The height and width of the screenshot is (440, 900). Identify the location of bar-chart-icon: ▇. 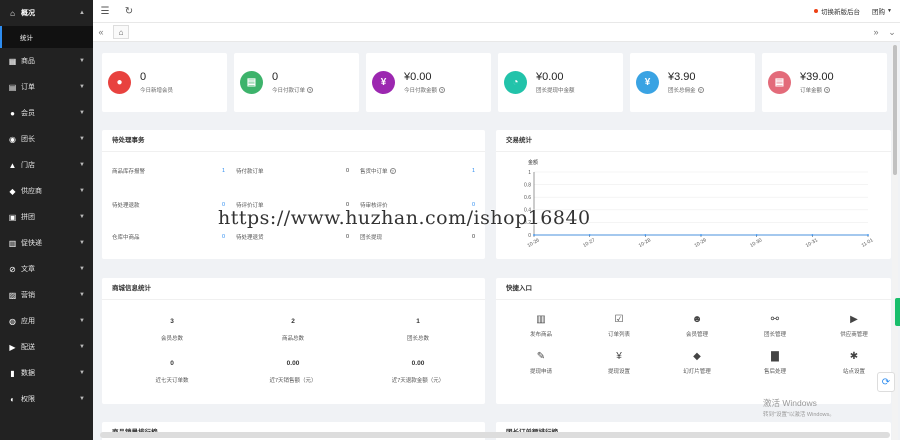
(775, 356).